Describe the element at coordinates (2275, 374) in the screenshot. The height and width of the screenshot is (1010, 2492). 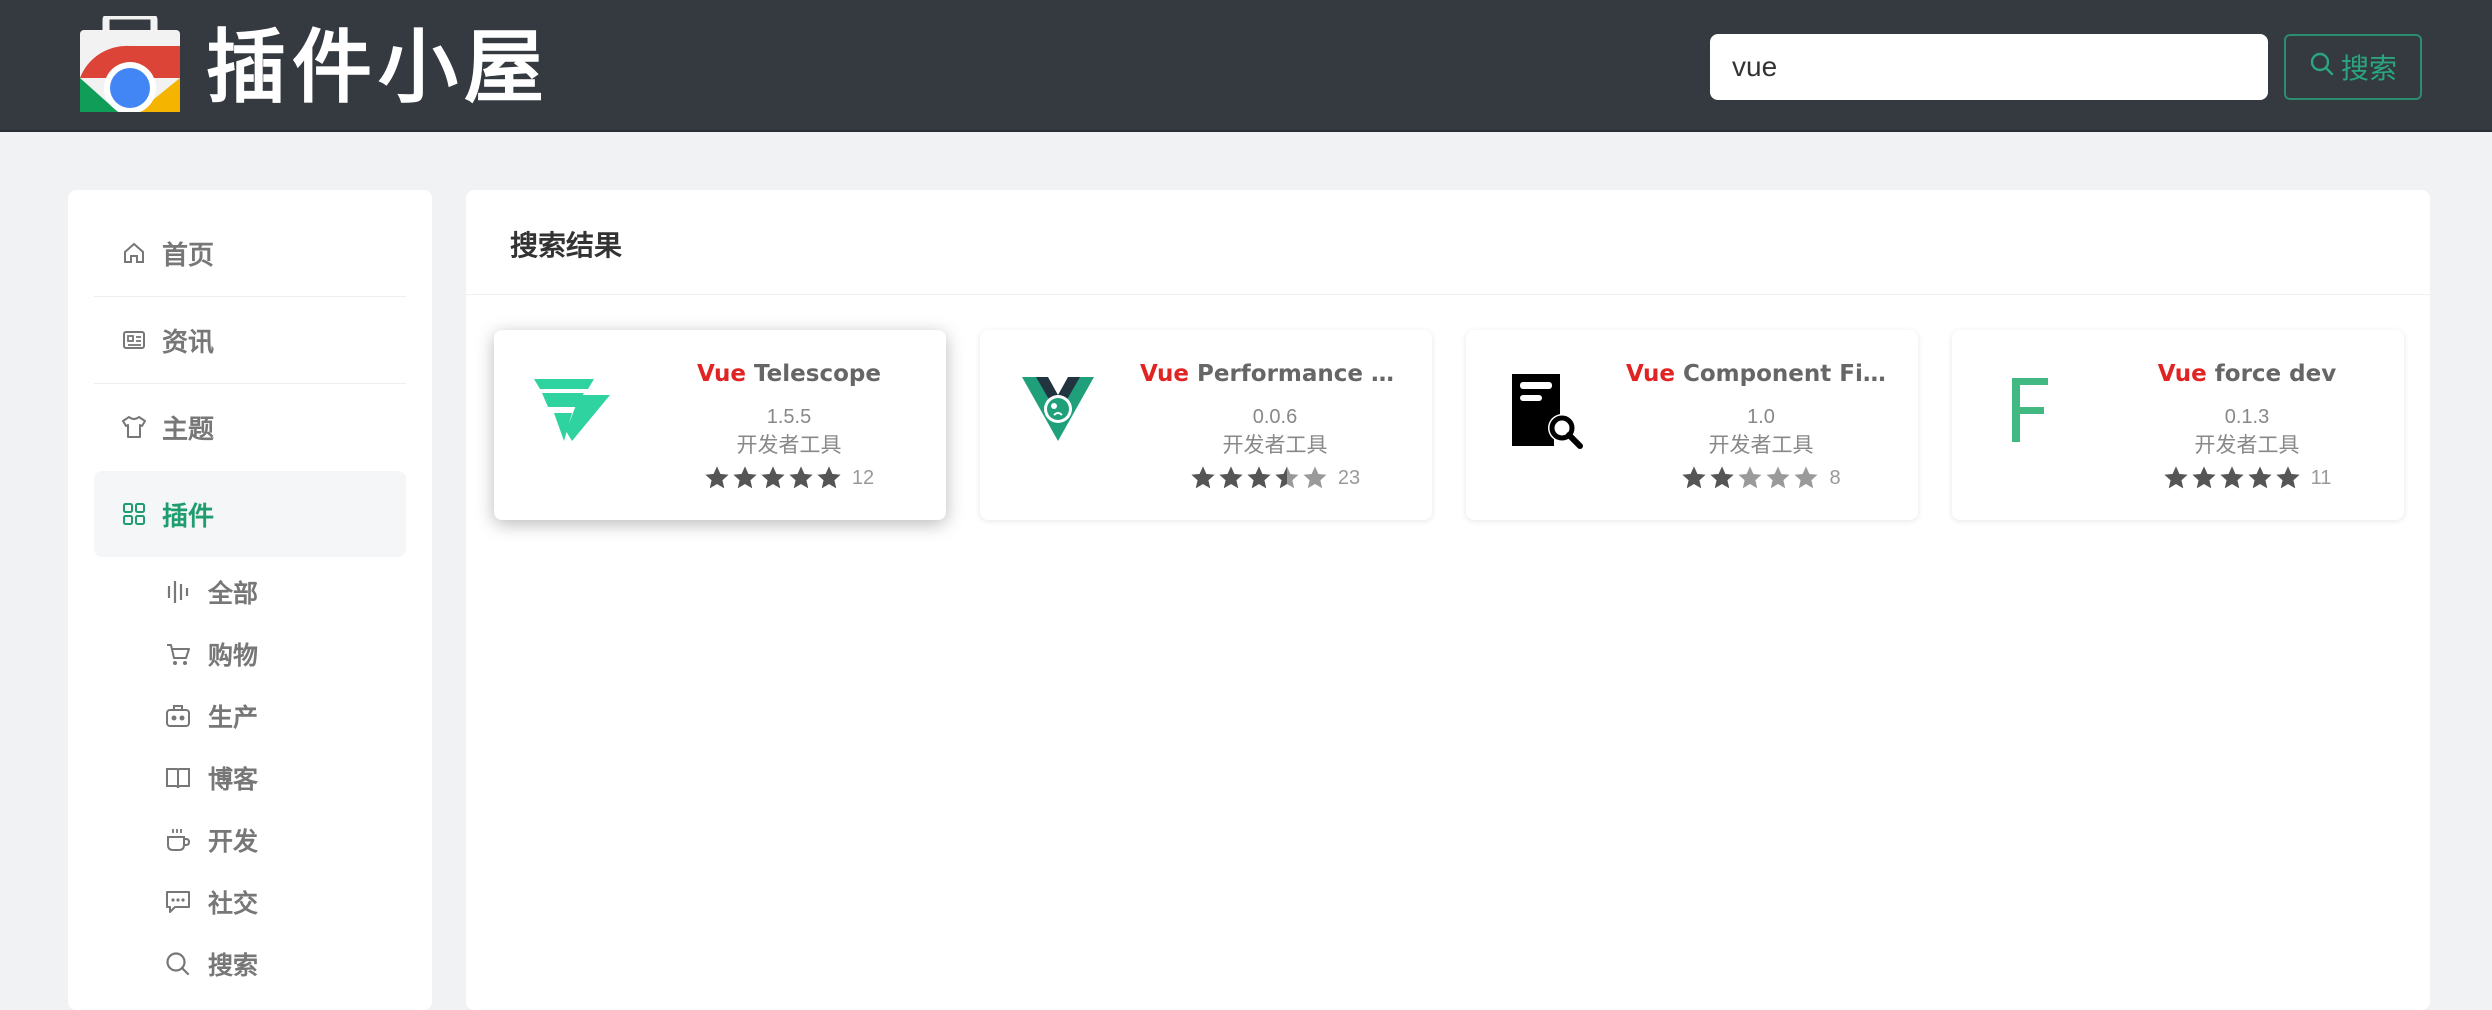
I see `plugin-name-rest: force dev` at that location.